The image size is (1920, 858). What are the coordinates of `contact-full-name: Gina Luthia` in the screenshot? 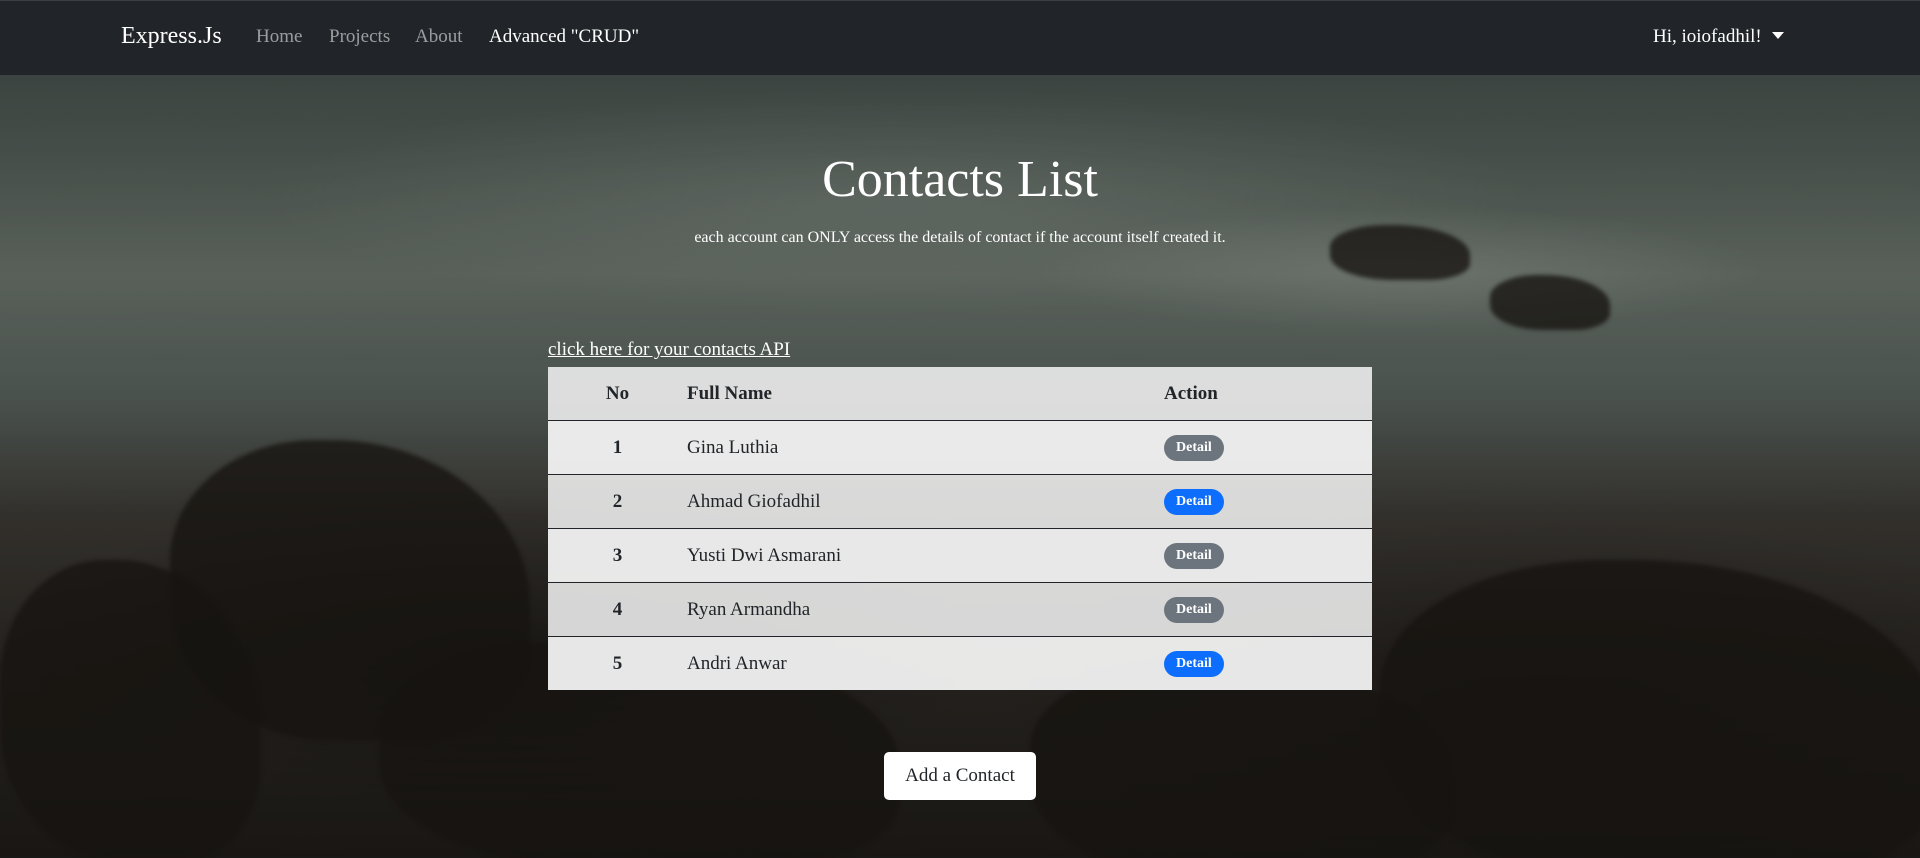 It's located at (925, 447).